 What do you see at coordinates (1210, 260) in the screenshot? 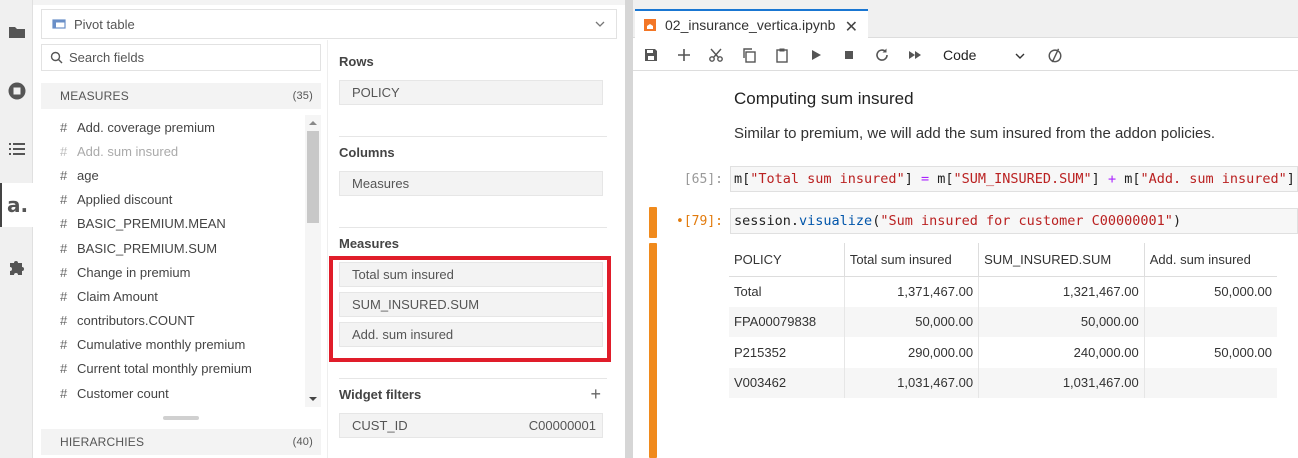
I see `column-header: Add. sum insured` at bounding box center [1210, 260].